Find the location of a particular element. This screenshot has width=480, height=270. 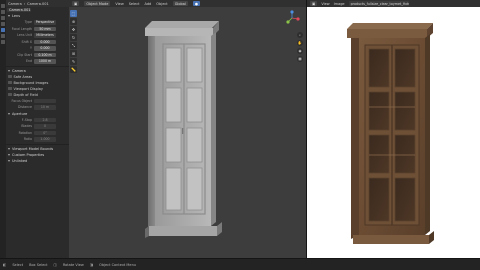

rotation-input: 0° is located at coordinates (45, 132).